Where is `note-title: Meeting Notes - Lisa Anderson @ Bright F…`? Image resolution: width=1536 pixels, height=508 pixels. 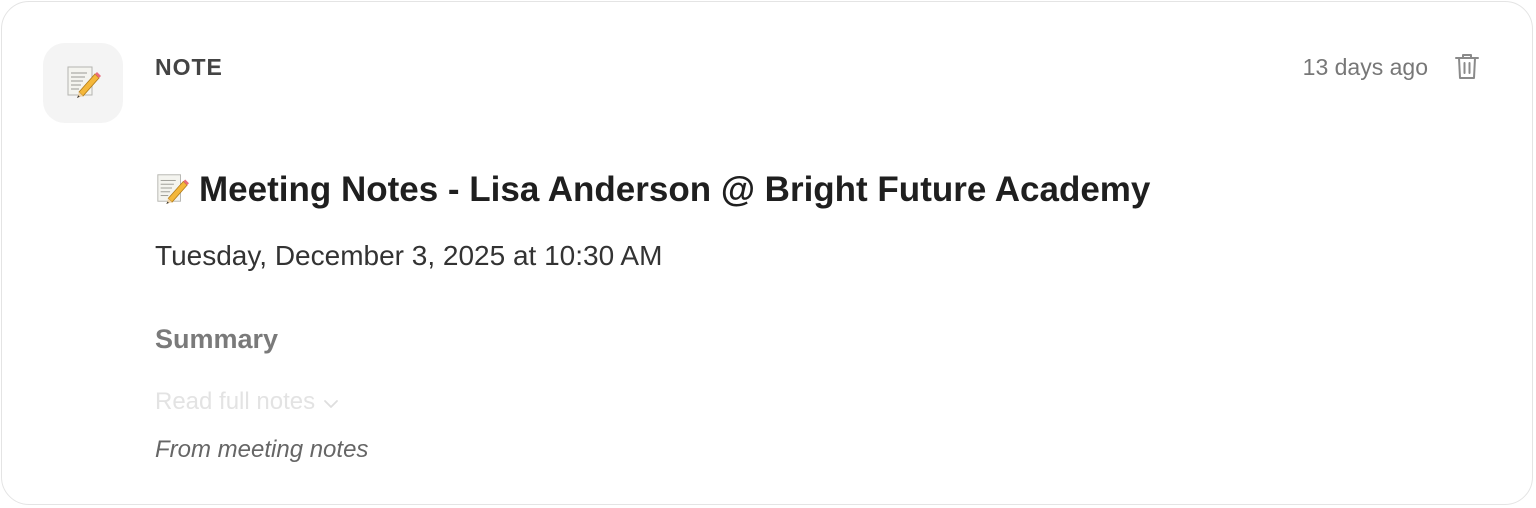 note-title: Meeting Notes - Lisa Anderson @ Bright F… is located at coordinates (675, 189).